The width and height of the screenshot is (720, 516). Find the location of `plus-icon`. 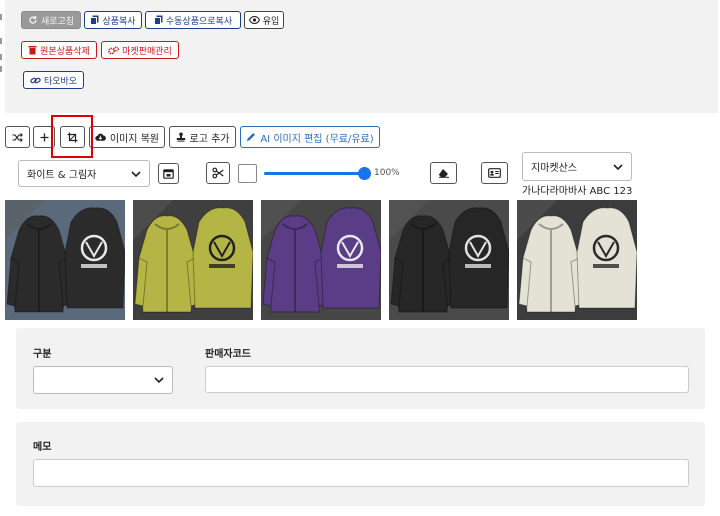

plus-icon is located at coordinates (44, 137).